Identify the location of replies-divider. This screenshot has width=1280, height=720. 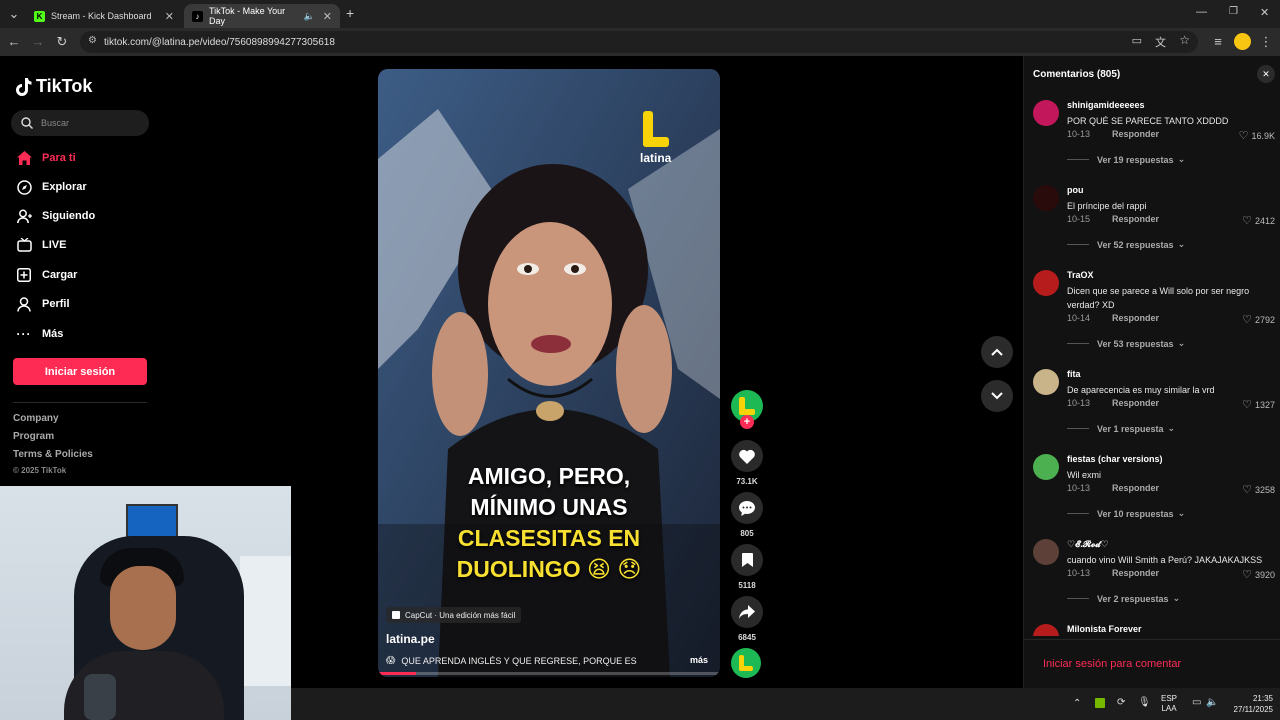
(1078, 513).